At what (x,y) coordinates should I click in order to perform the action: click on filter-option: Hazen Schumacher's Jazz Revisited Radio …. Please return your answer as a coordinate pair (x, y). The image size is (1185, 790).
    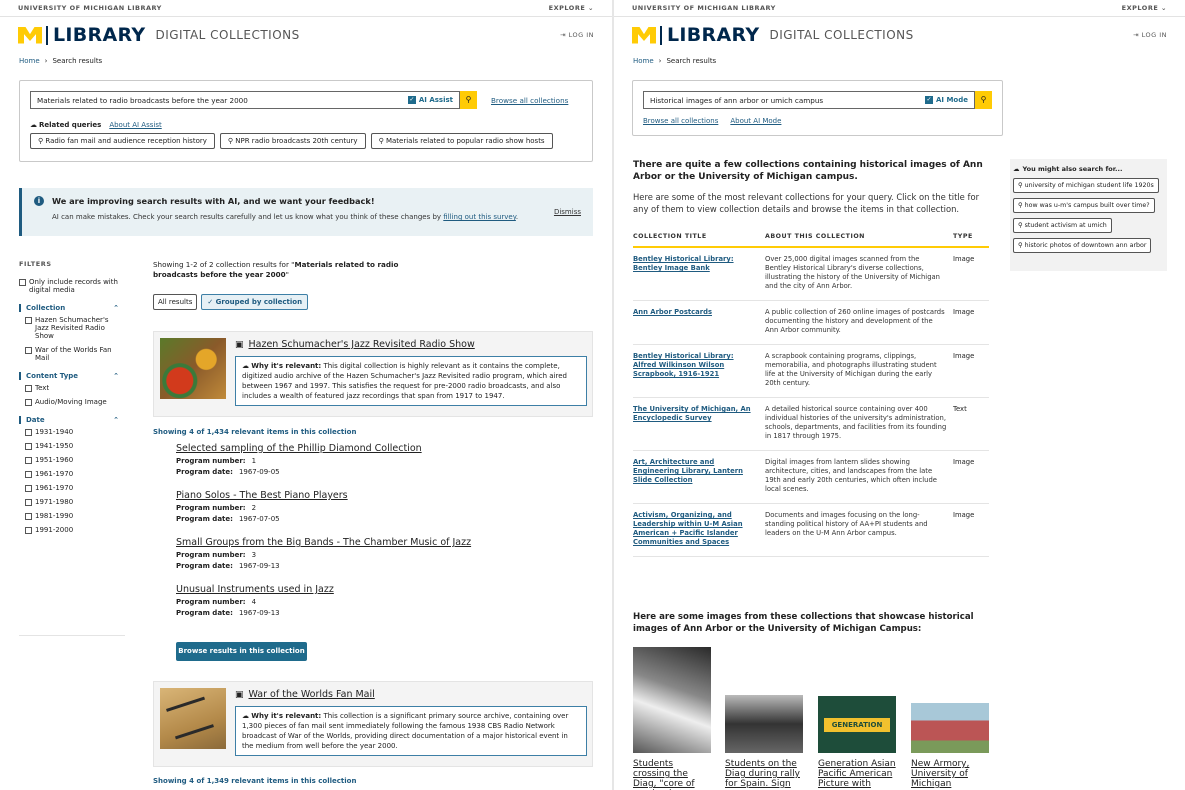
    Looking at the image, I should click on (72, 328).